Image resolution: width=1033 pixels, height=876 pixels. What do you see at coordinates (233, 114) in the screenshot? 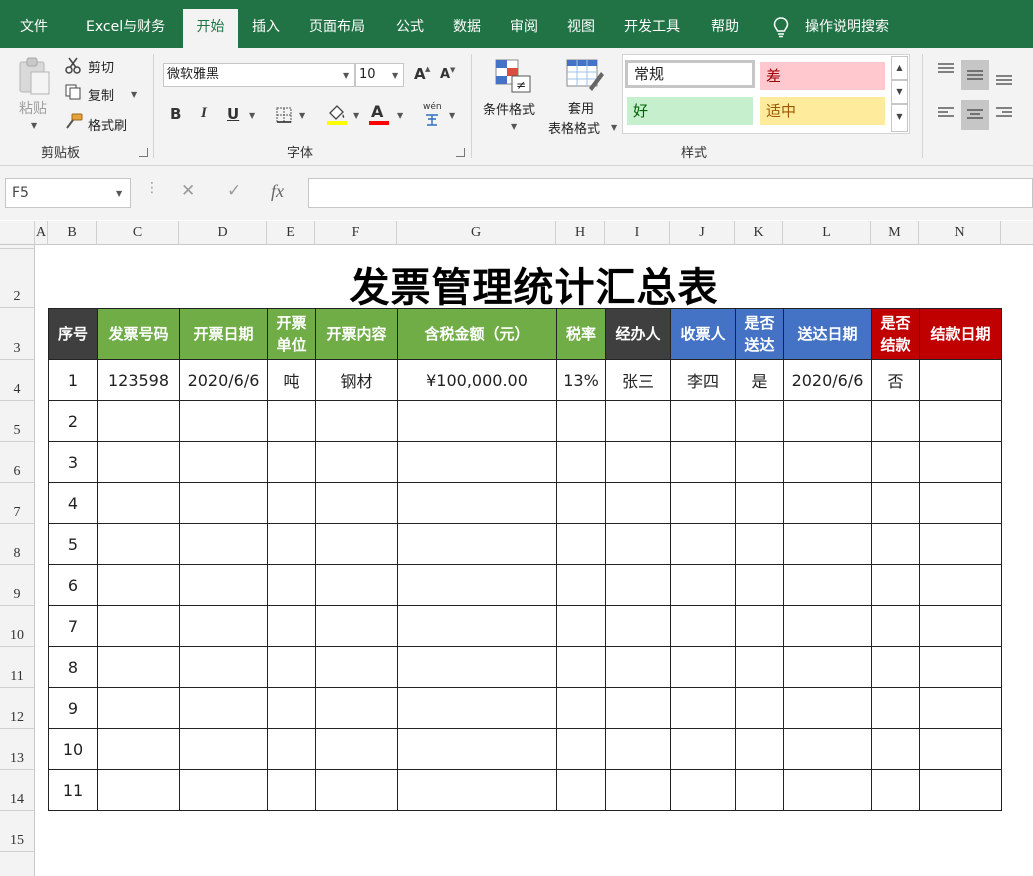
I see `underline-button: U` at bounding box center [233, 114].